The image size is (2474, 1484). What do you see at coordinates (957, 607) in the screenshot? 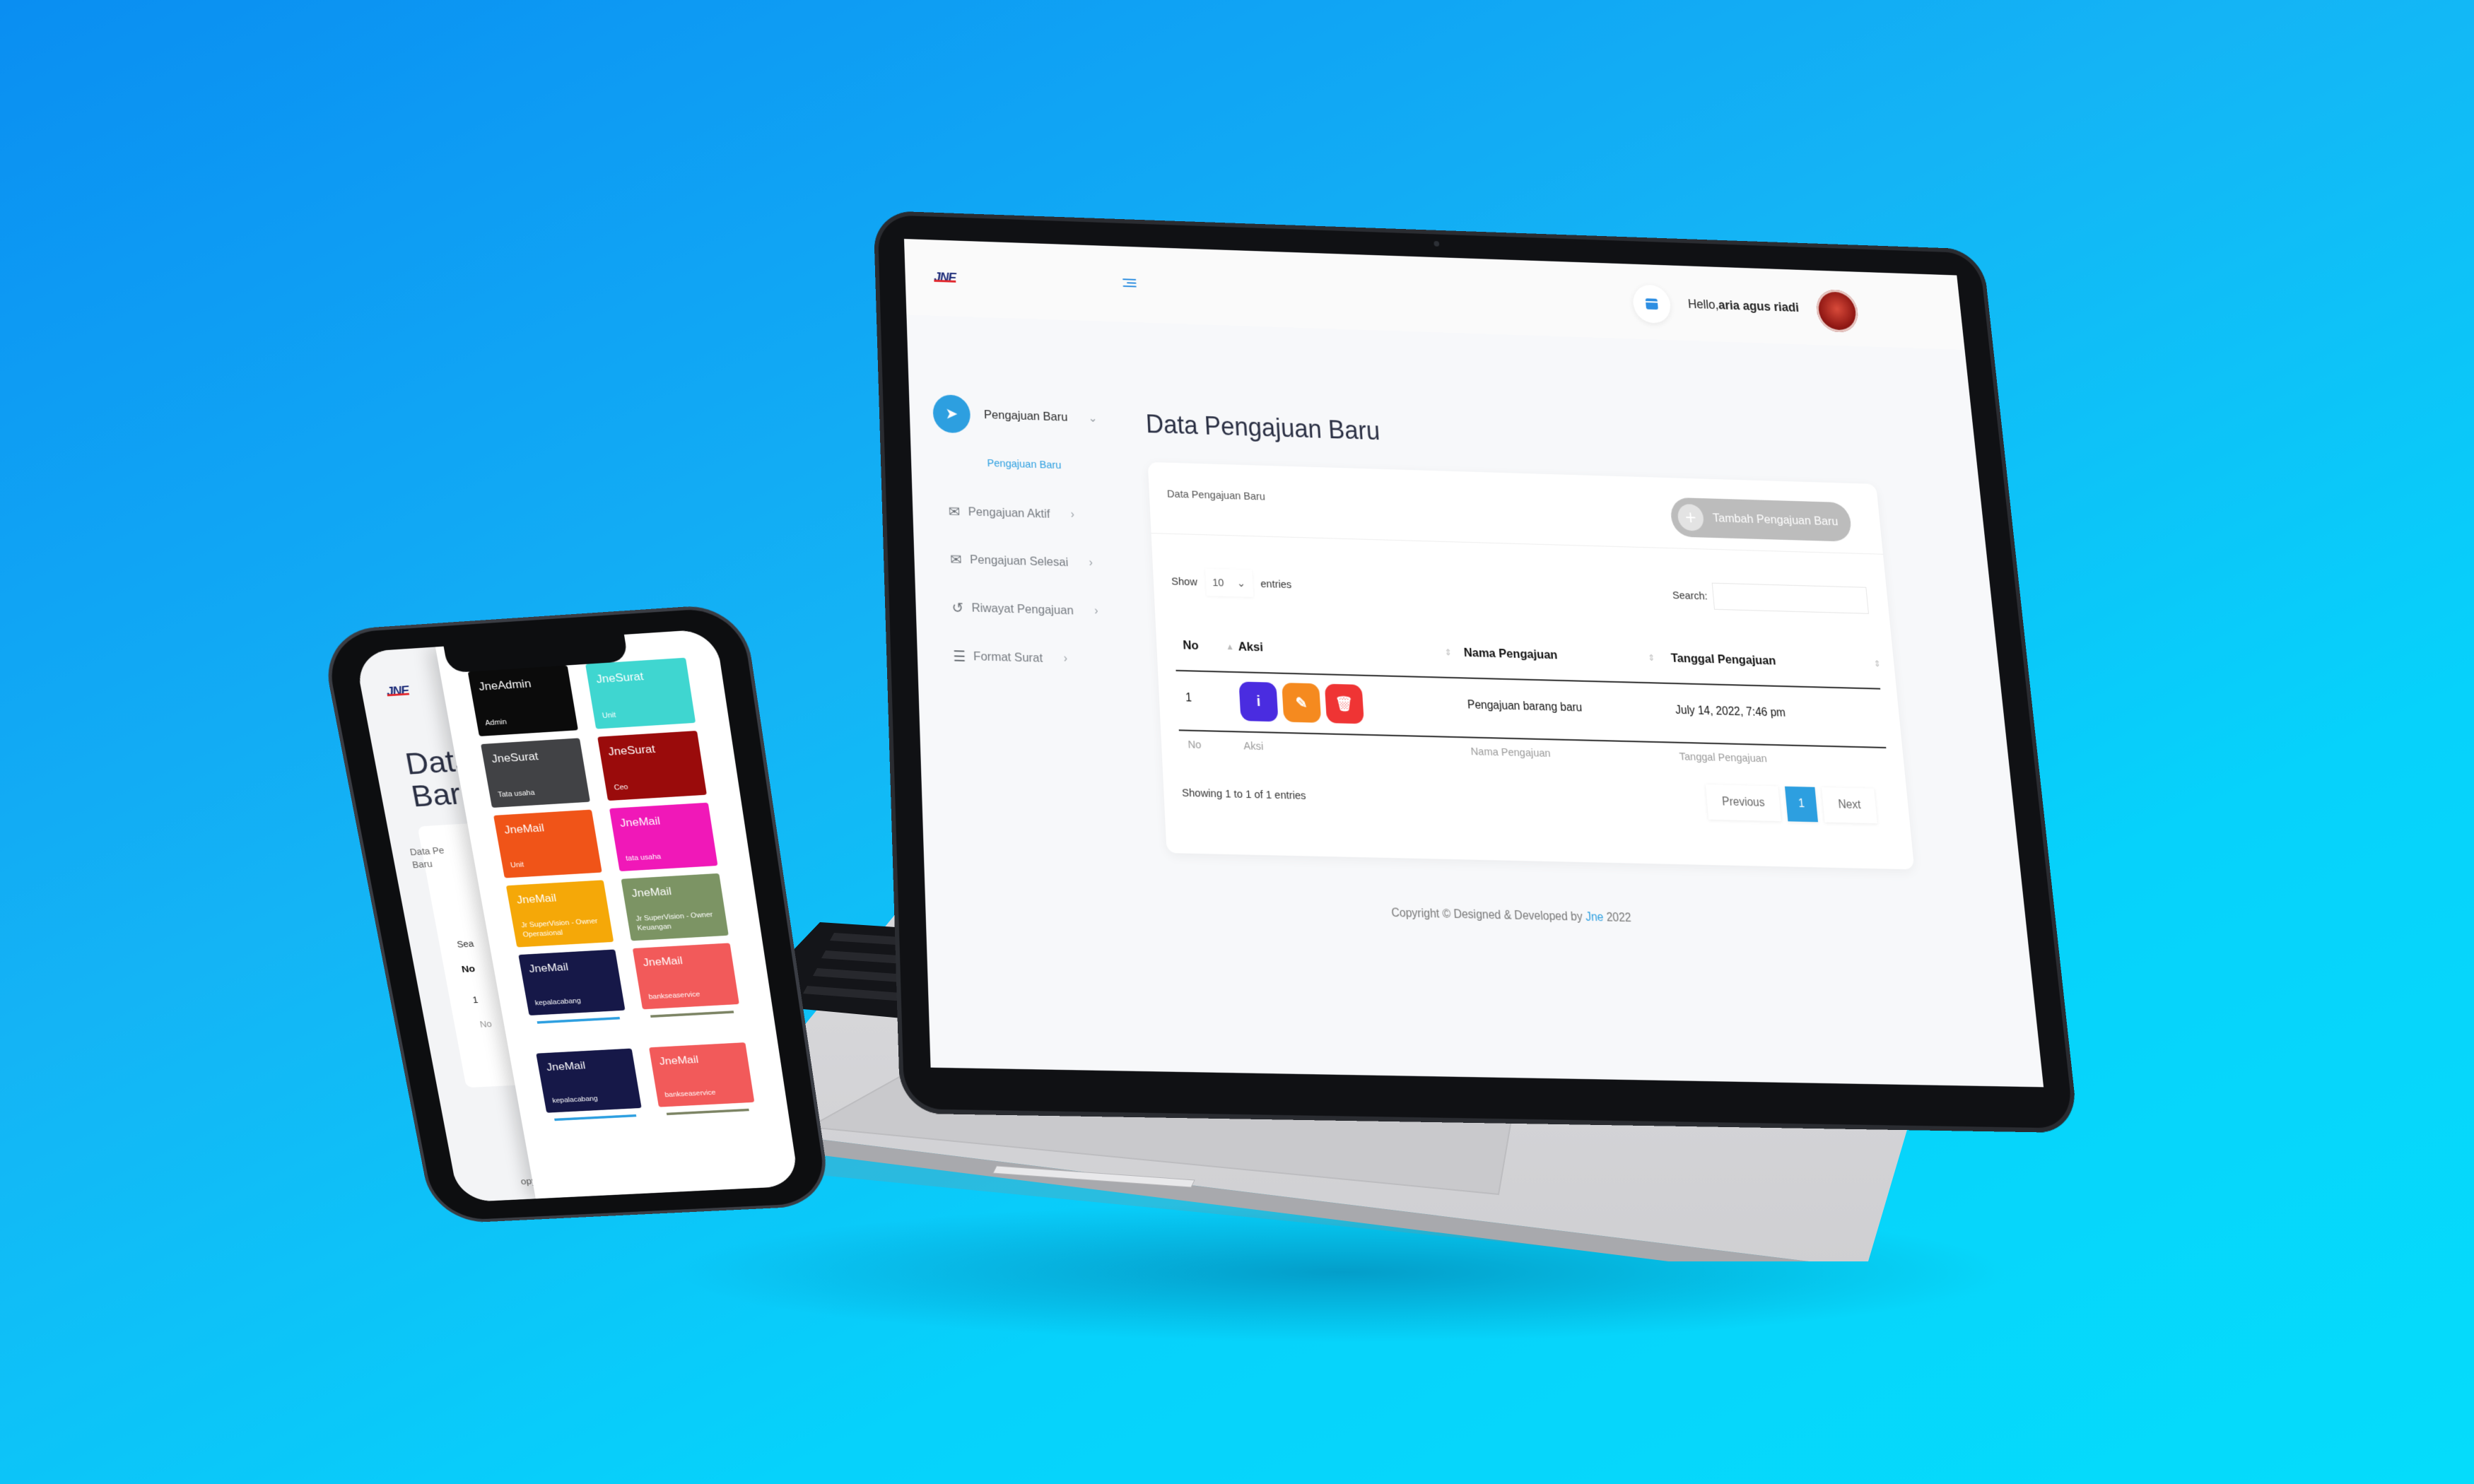
I see `history-icon: ↺` at bounding box center [957, 607].